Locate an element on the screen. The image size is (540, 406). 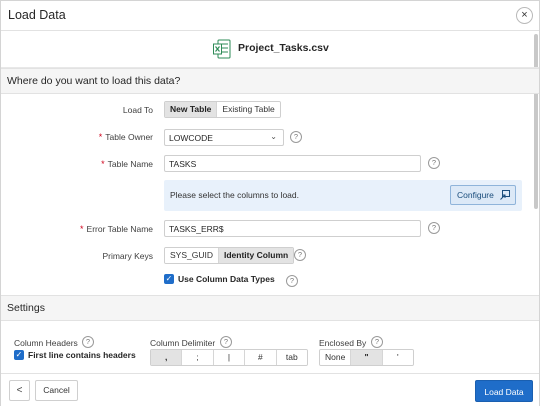
load-to-toggle: New Table Existing Table is located at coordinates (222, 109).